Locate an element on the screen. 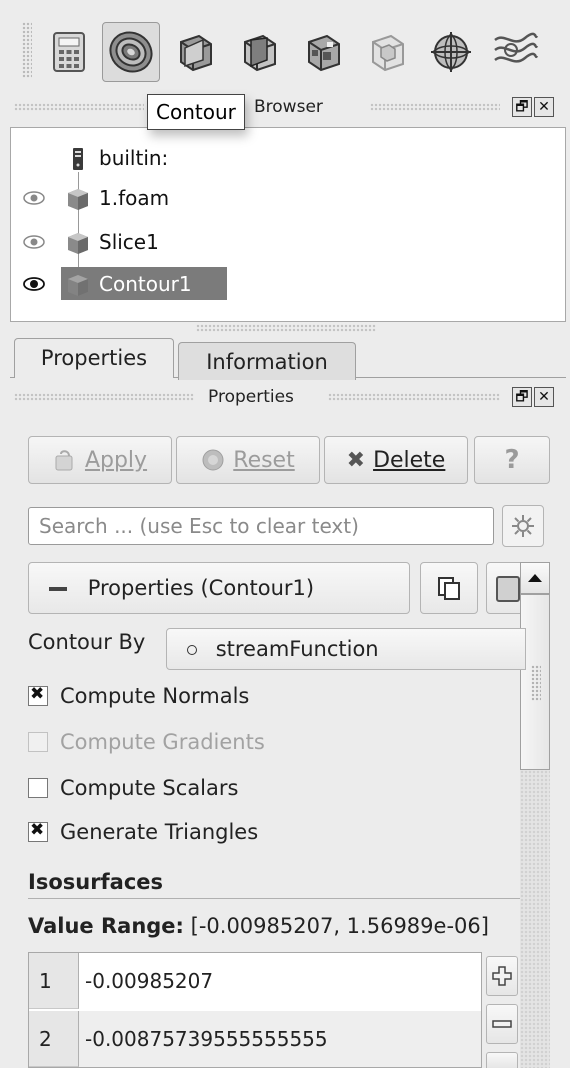 The width and height of the screenshot is (570, 1068). section-label: Properties (Contour1) is located at coordinates (201, 588).